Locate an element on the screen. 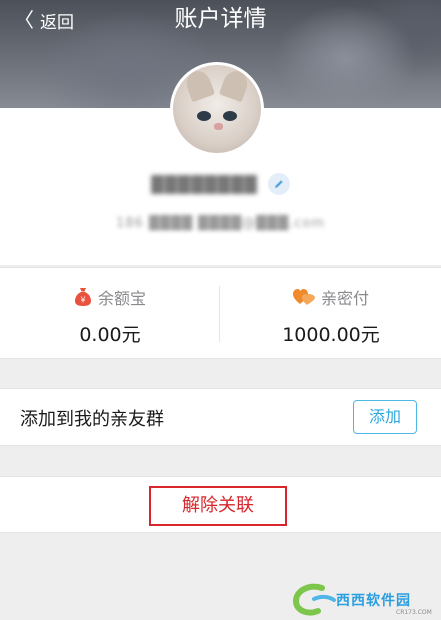  friend-group-row: 添加到我的亲友群 添加 is located at coordinates (220, 417).